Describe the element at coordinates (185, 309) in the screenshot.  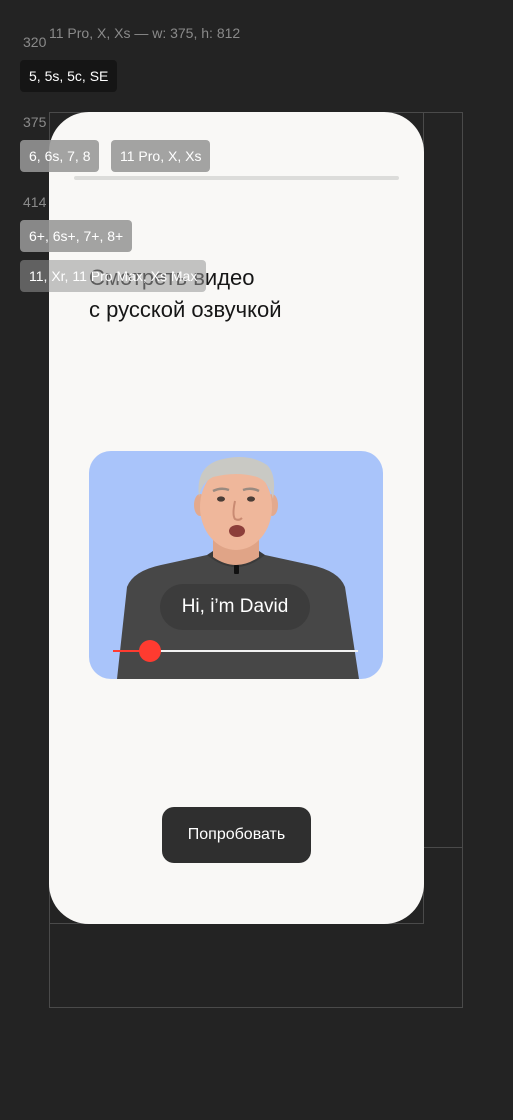
I see `headline-line-2: с русской озвучкой` at that location.